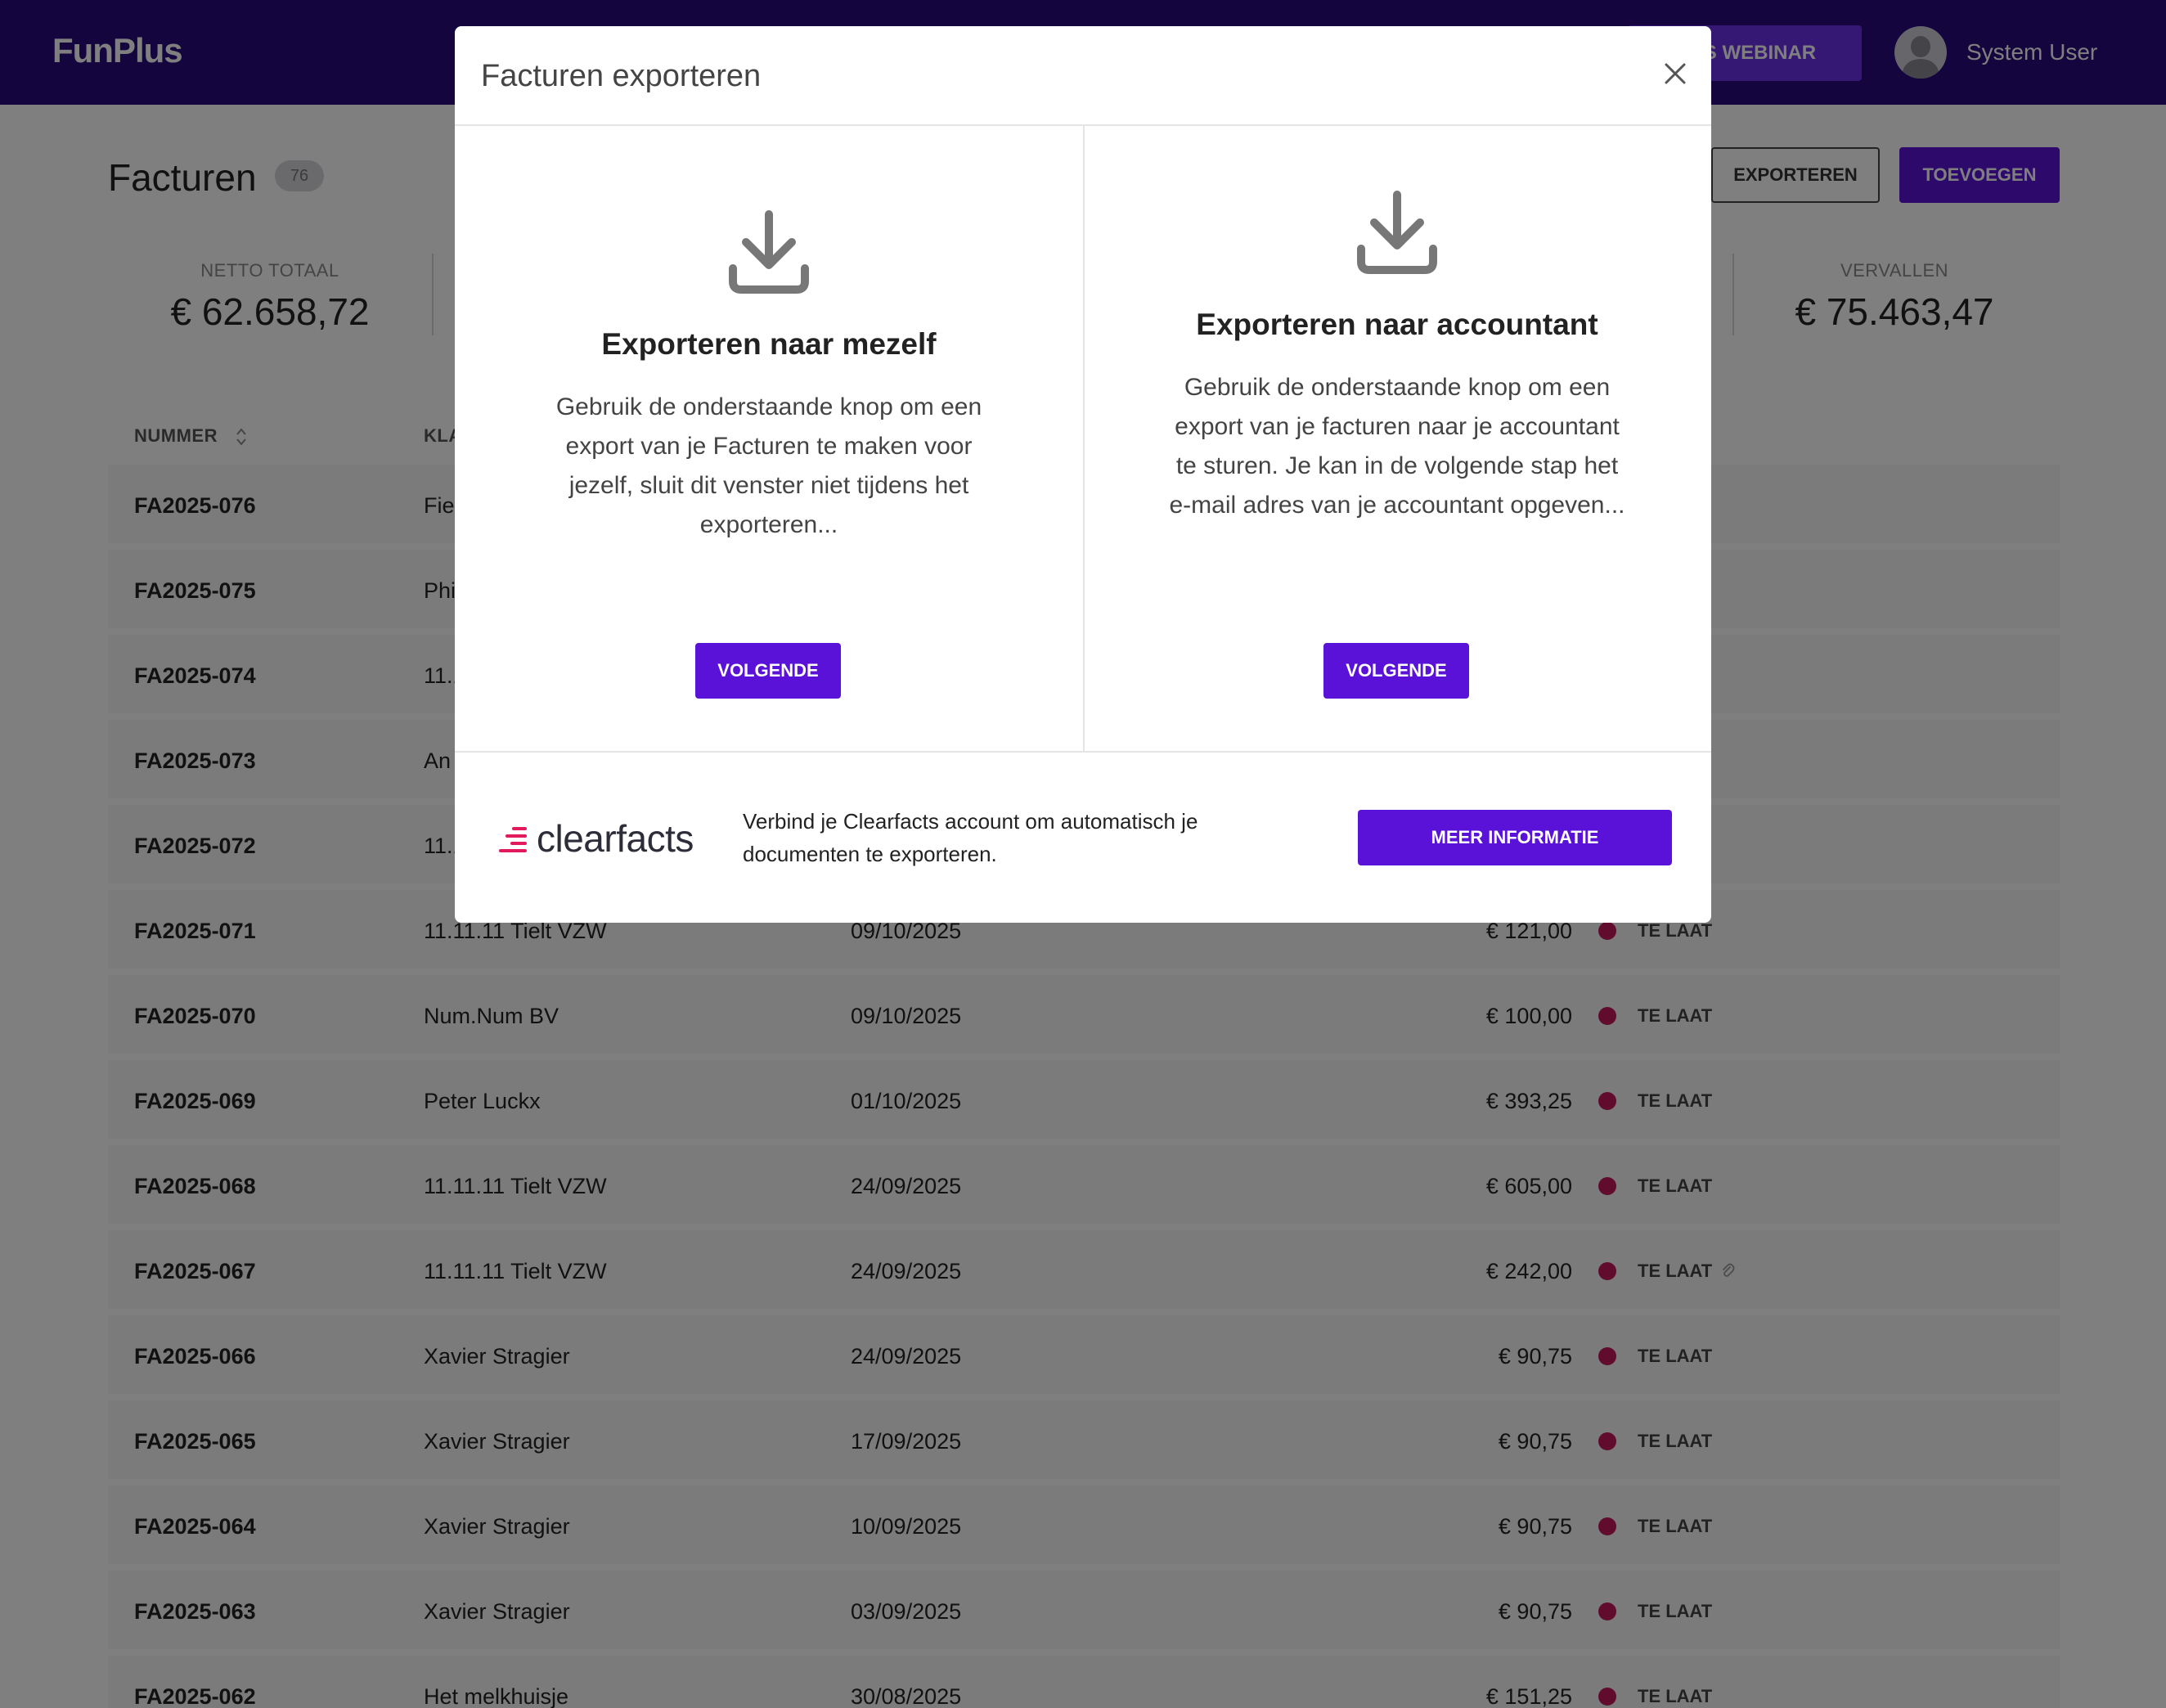 The width and height of the screenshot is (2166, 1708). What do you see at coordinates (616, 838) in the screenshot?
I see `clearfacts-logo-text: clearfacts` at bounding box center [616, 838].